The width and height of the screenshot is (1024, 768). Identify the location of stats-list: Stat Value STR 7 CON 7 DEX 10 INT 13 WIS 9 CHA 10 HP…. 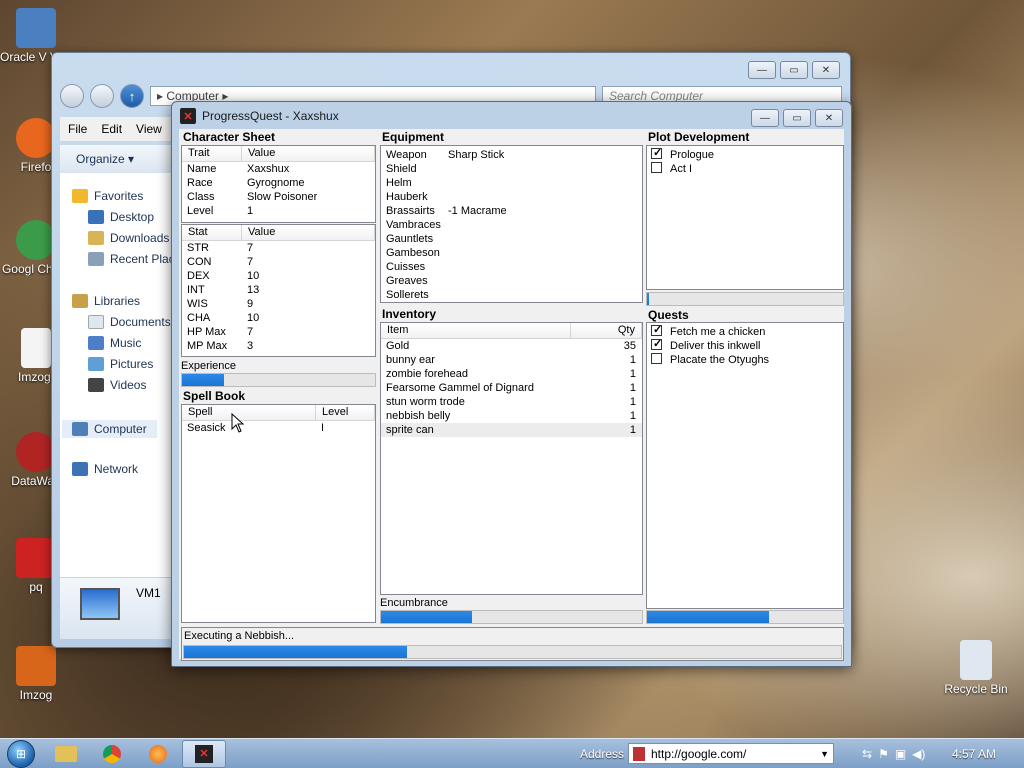
(278, 290).